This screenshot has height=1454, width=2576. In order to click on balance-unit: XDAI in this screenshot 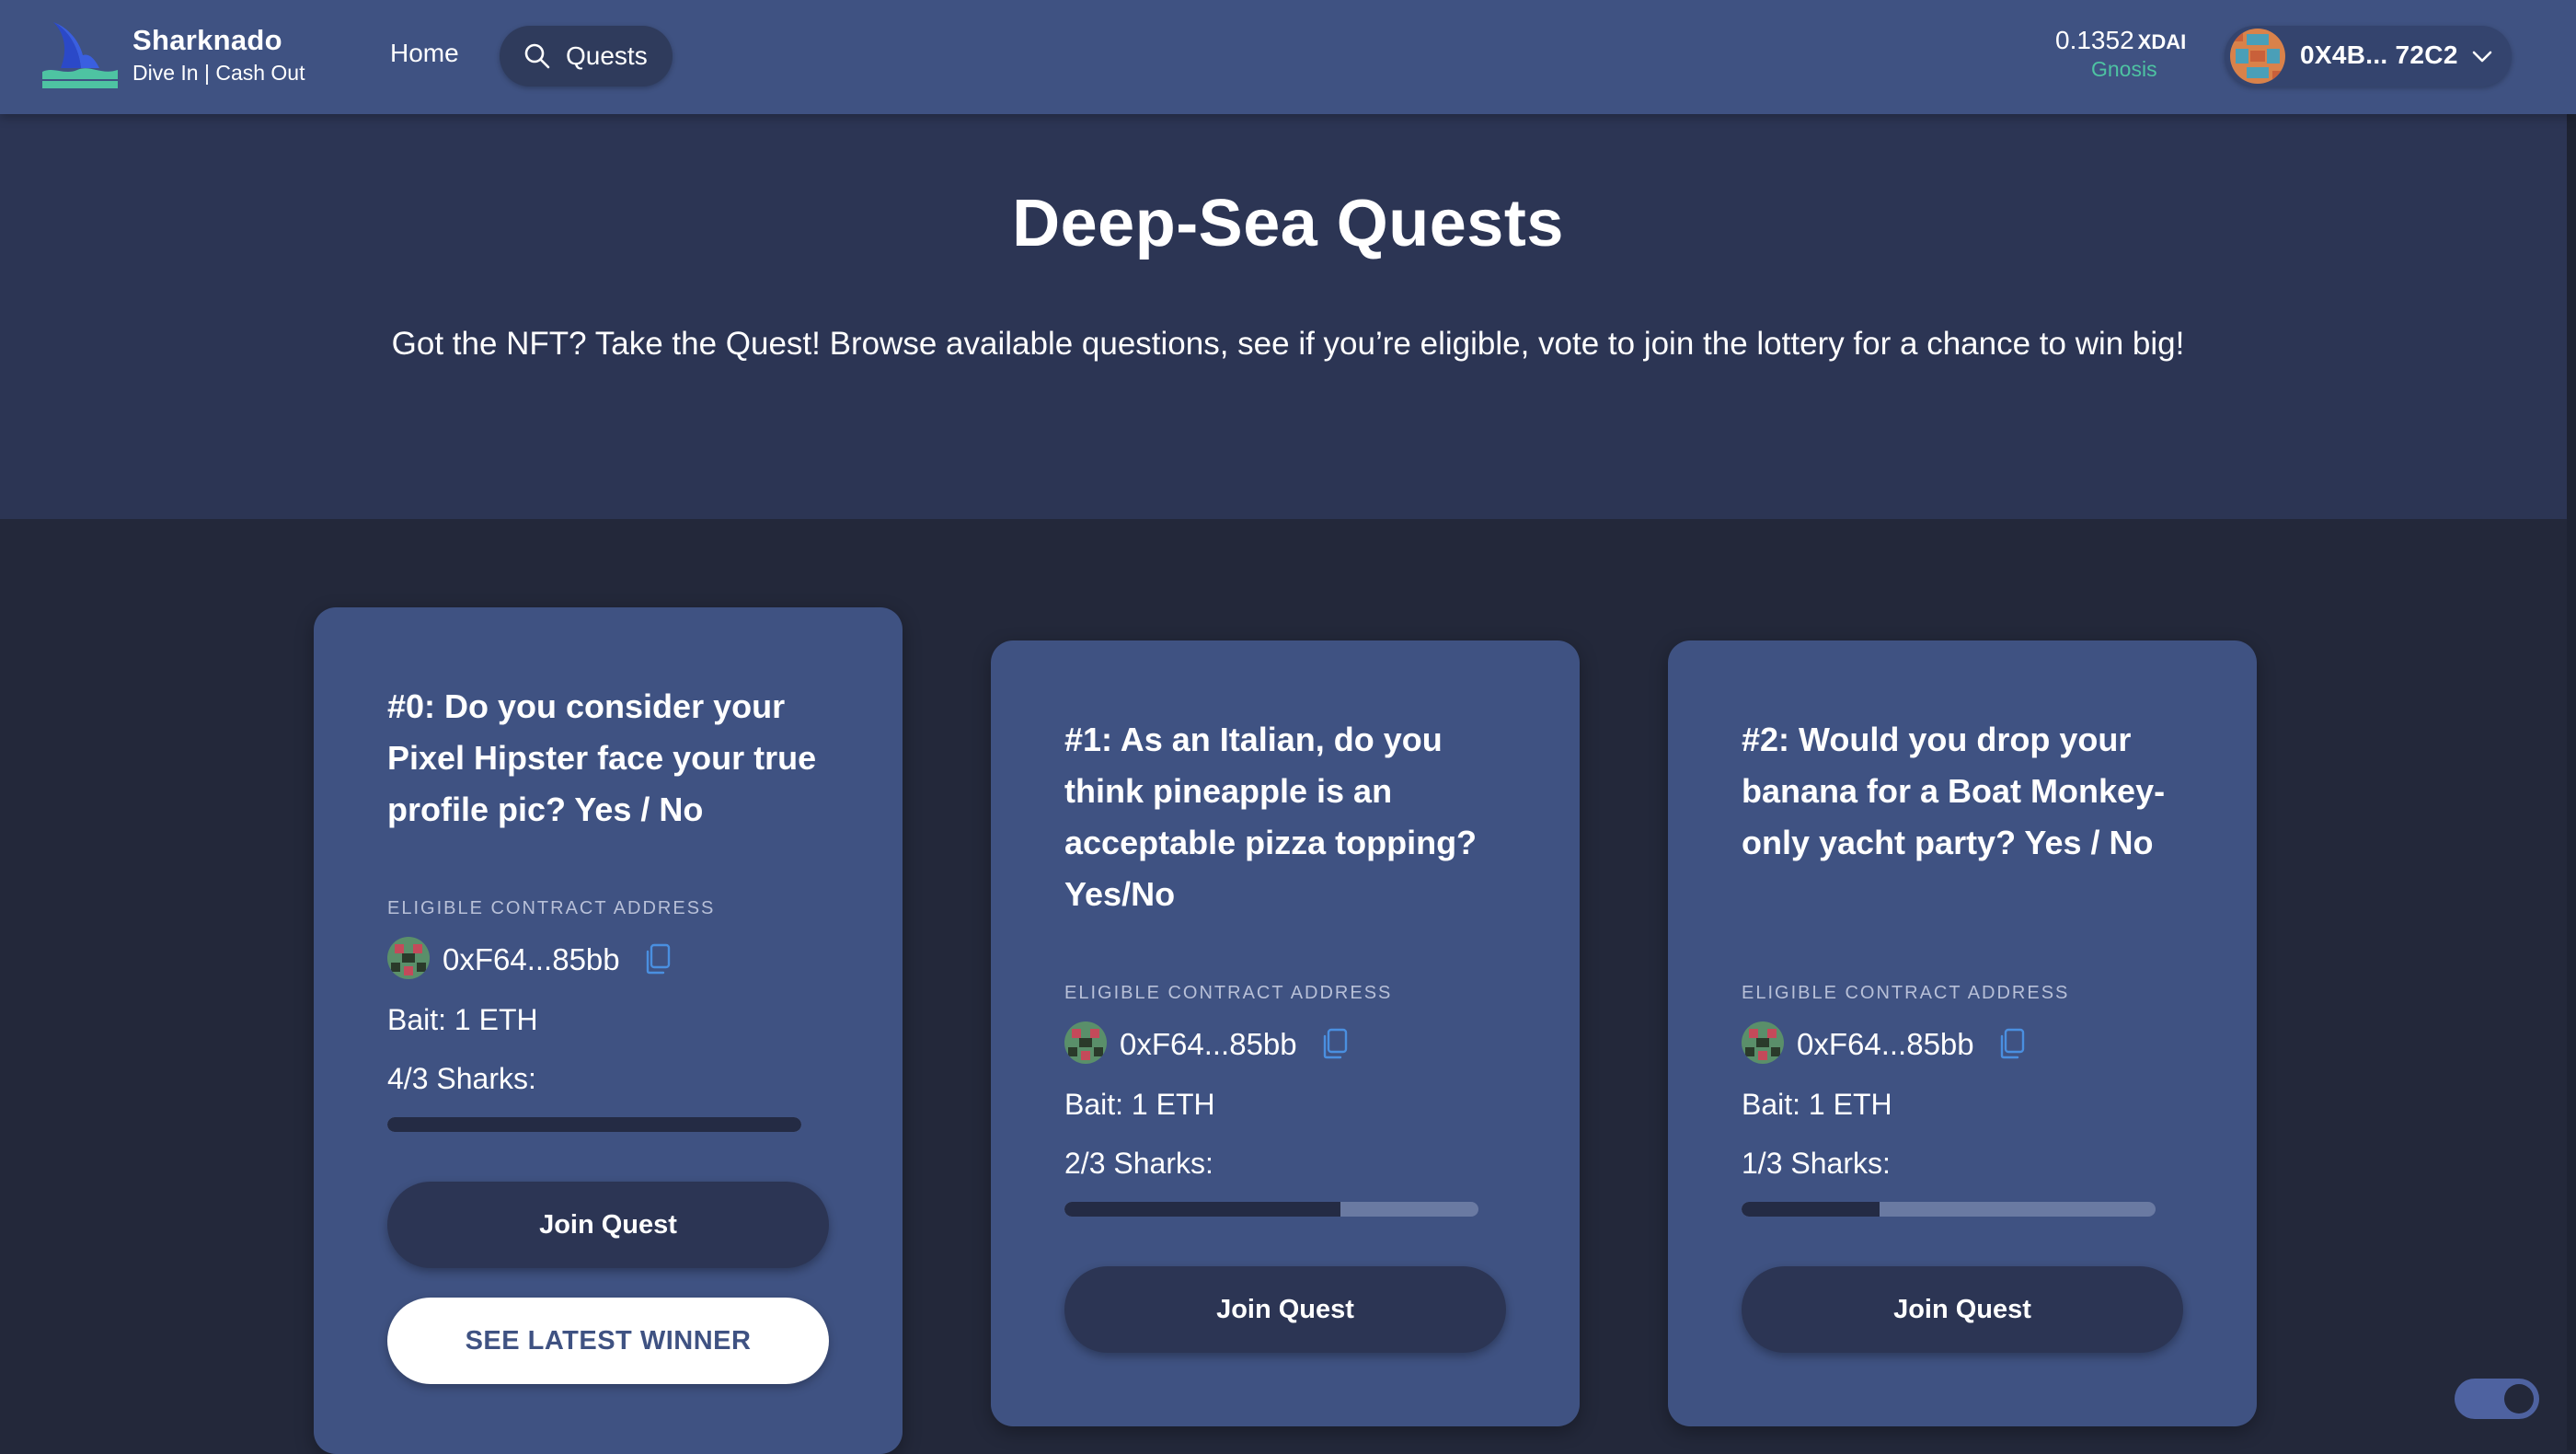, I will do `click(2162, 41)`.